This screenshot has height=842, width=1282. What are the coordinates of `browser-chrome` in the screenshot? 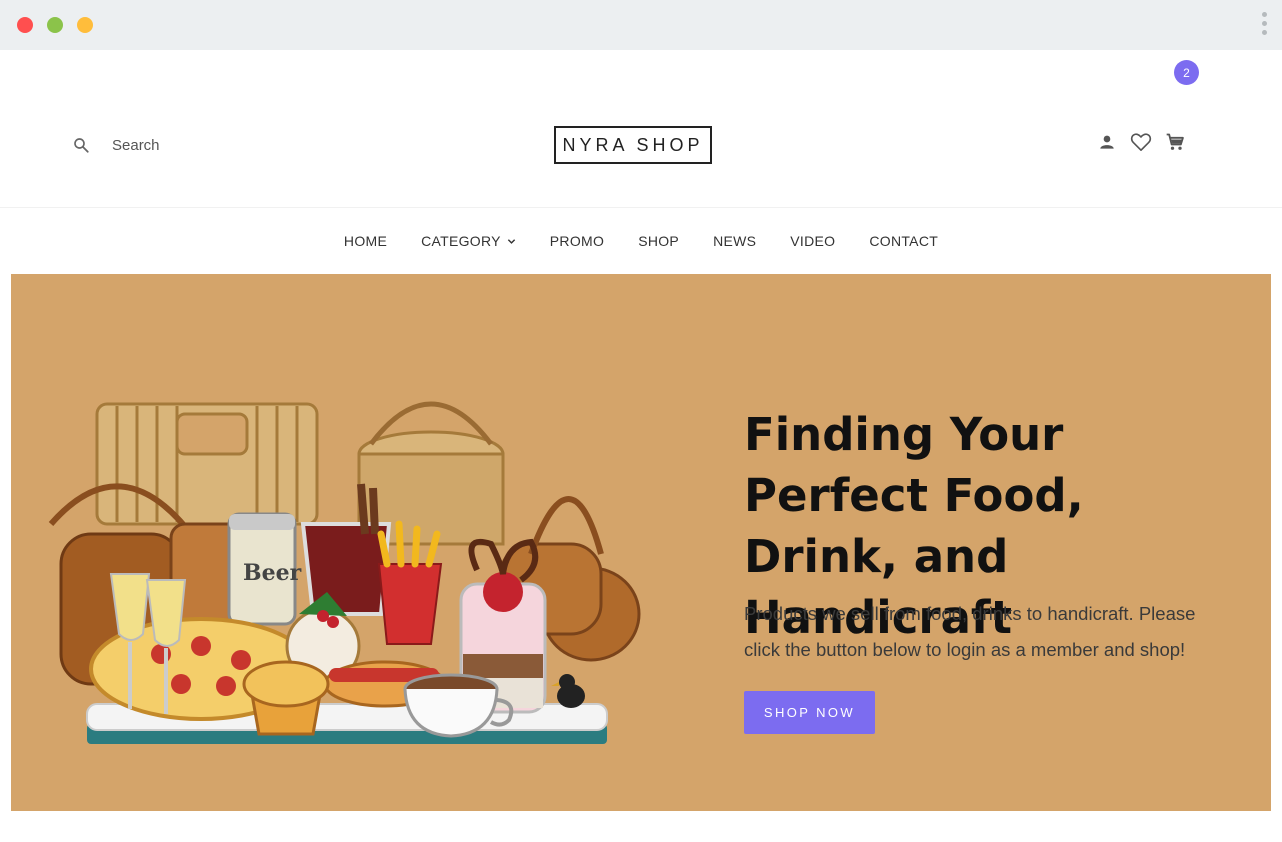 It's located at (641, 25).